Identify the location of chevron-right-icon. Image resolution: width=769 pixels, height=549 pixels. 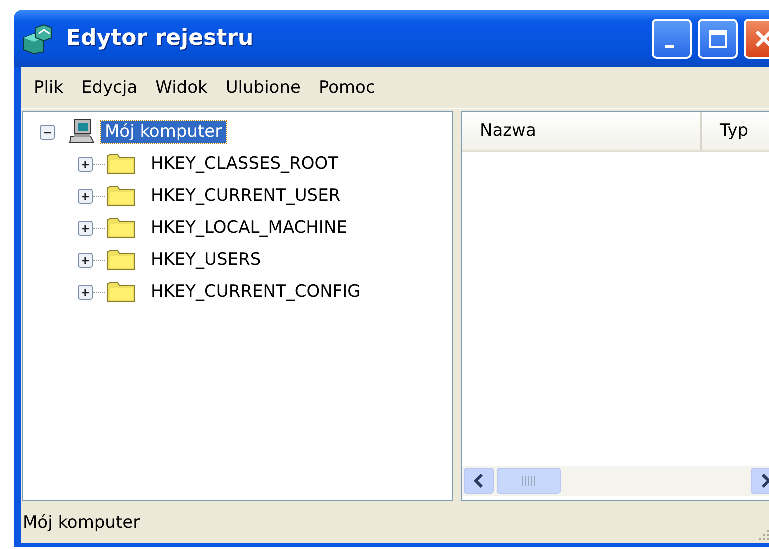
(764, 481).